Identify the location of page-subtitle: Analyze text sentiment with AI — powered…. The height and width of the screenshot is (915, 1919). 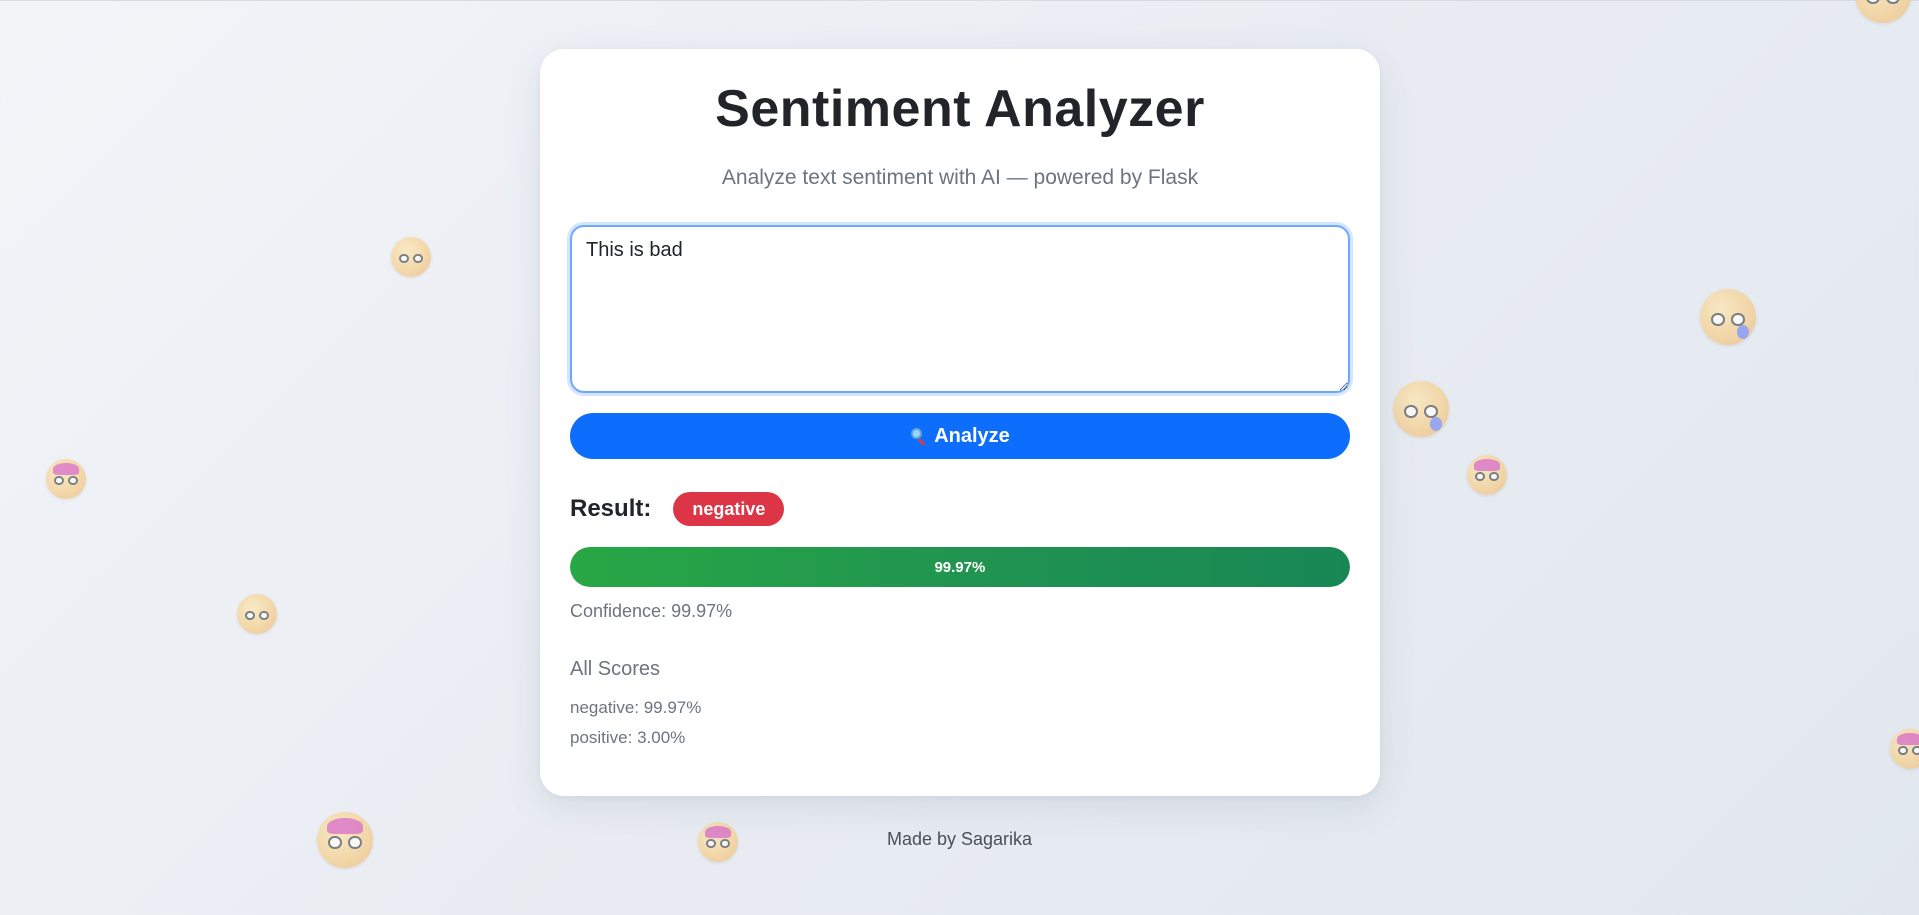
(960, 177).